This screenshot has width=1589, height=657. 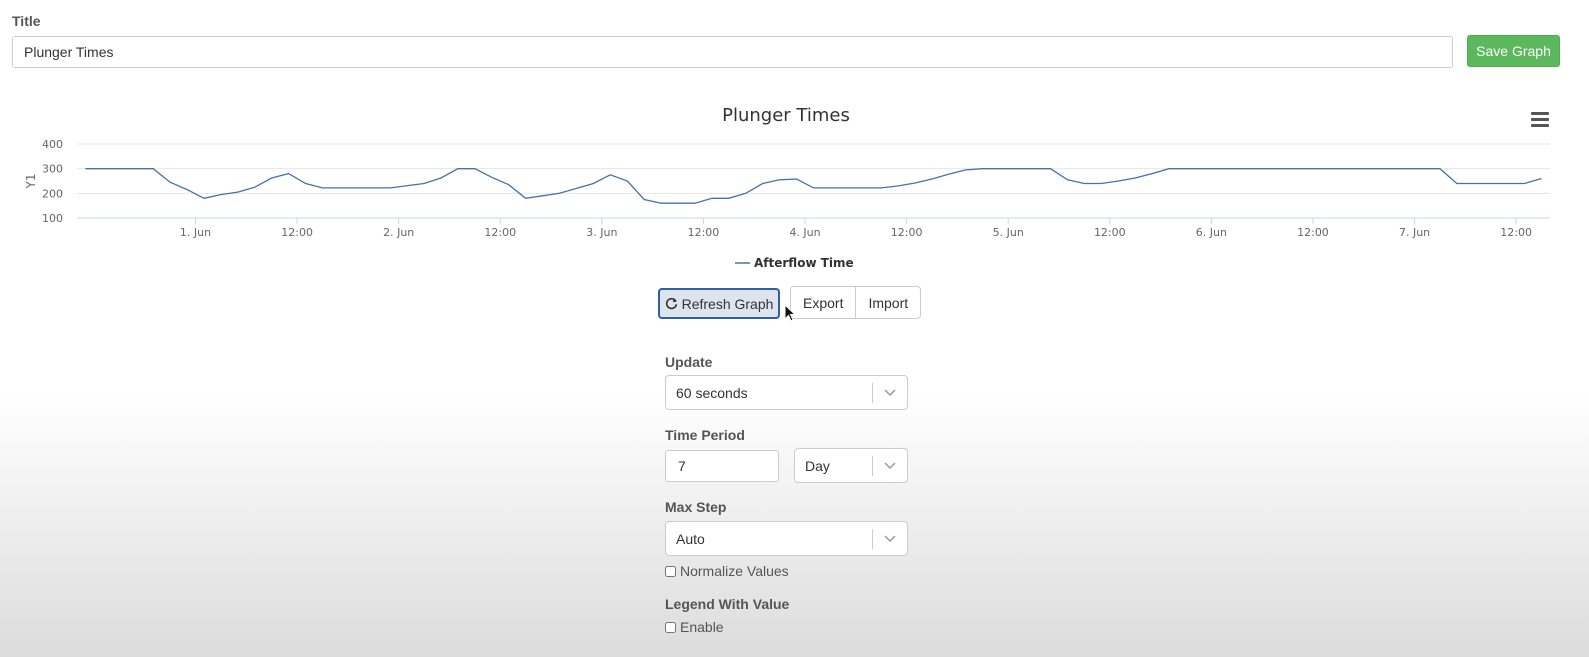 What do you see at coordinates (689, 362) in the screenshot?
I see `update-label: Update` at bounding box center [689, 362].